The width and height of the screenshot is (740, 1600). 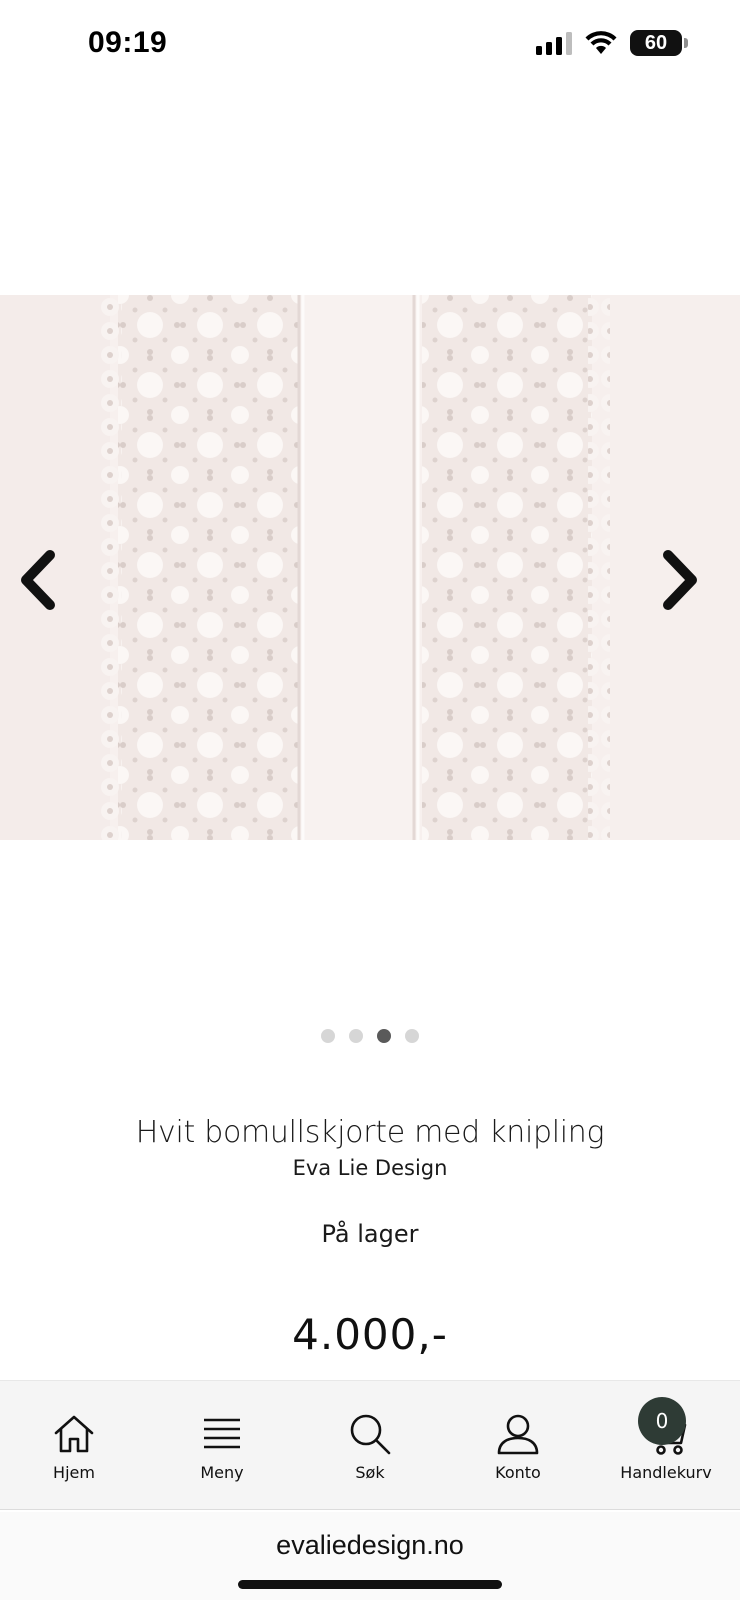 I want to click on status-time: 09:19, so click(x=128, y=42).